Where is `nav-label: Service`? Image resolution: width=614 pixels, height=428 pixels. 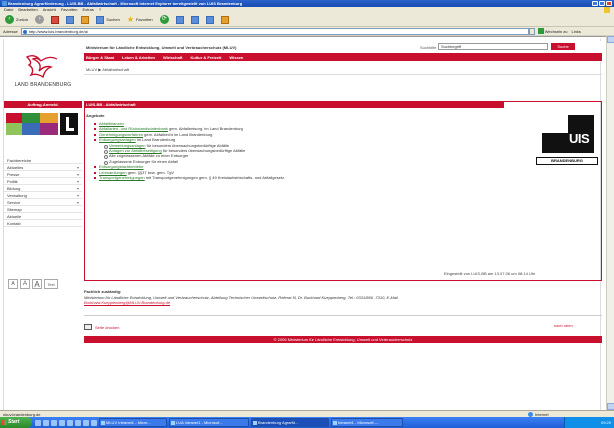 nav-label: Service is located at coordinates (14, 202).